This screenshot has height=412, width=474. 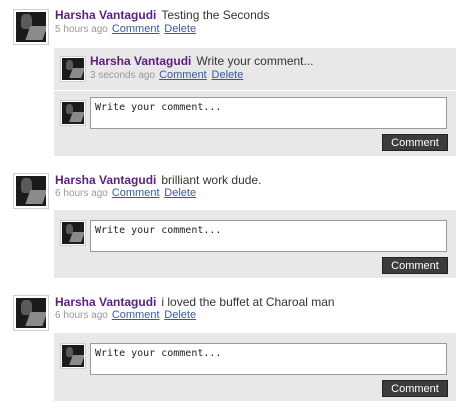 What do you see at coordinates (215, 15) in the screenshot?
I see `post-message: Testing the Seconds` at bounding box center [215, 15].